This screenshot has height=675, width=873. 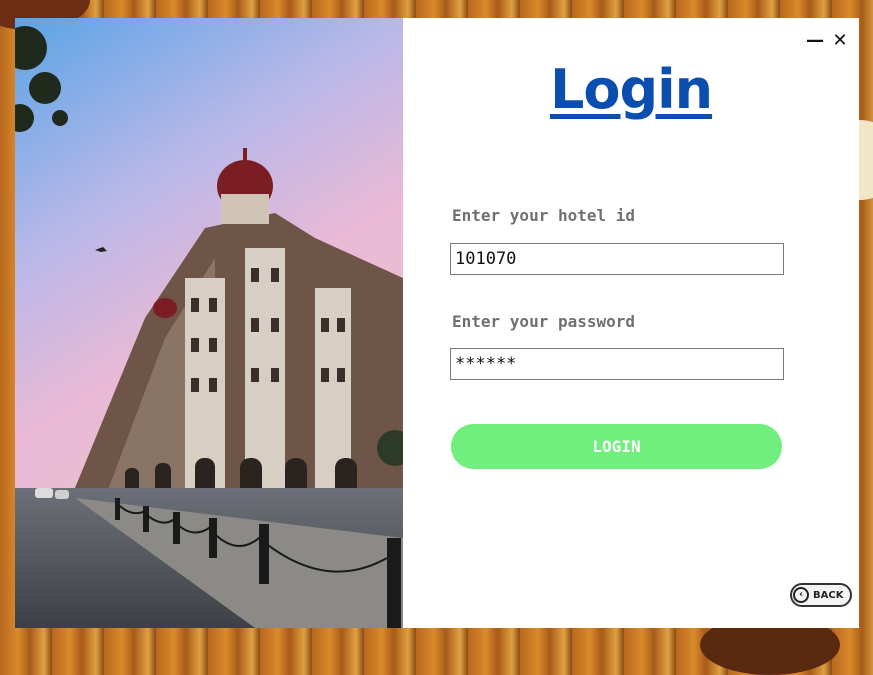 I want to click on hotel-id-input, so click(x=617, y=259).